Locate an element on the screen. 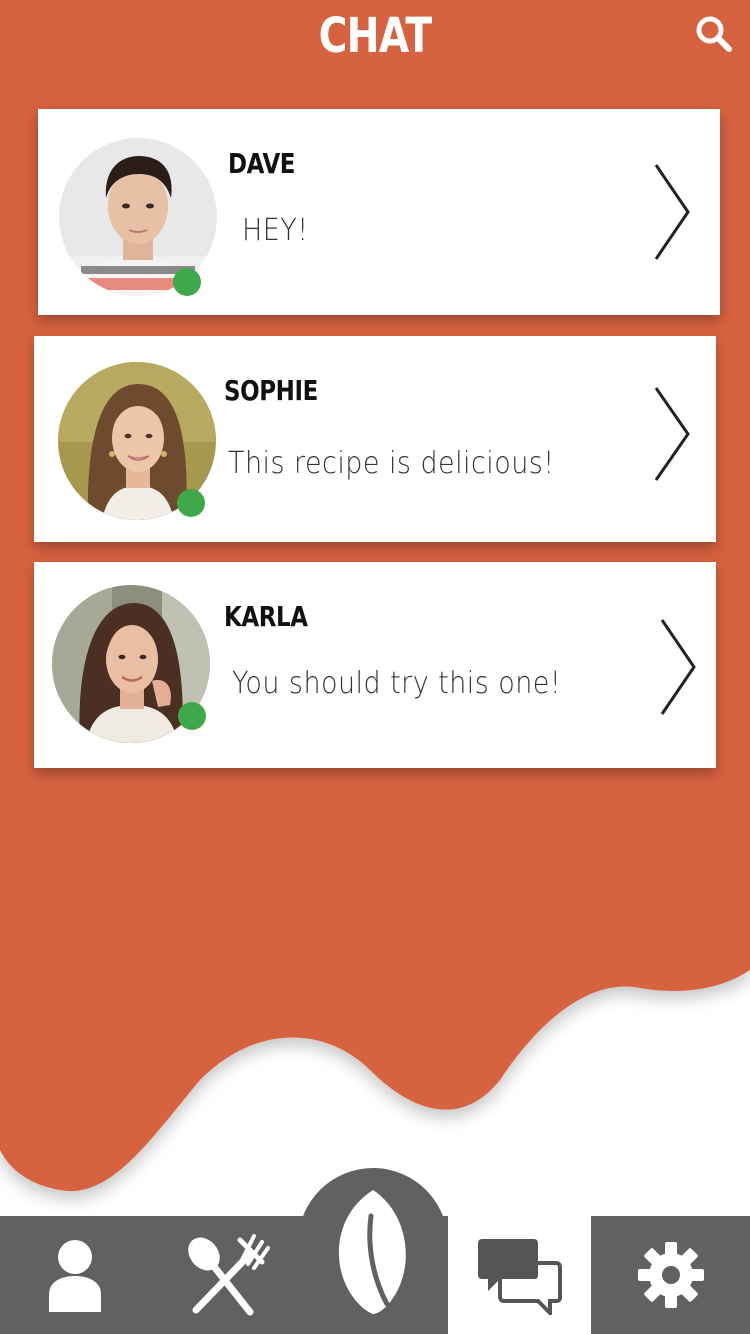 Image resolution: width=750 pixels, height=1334 pixels. chat-bubbles-icon is located at coordinates (519, 1277).